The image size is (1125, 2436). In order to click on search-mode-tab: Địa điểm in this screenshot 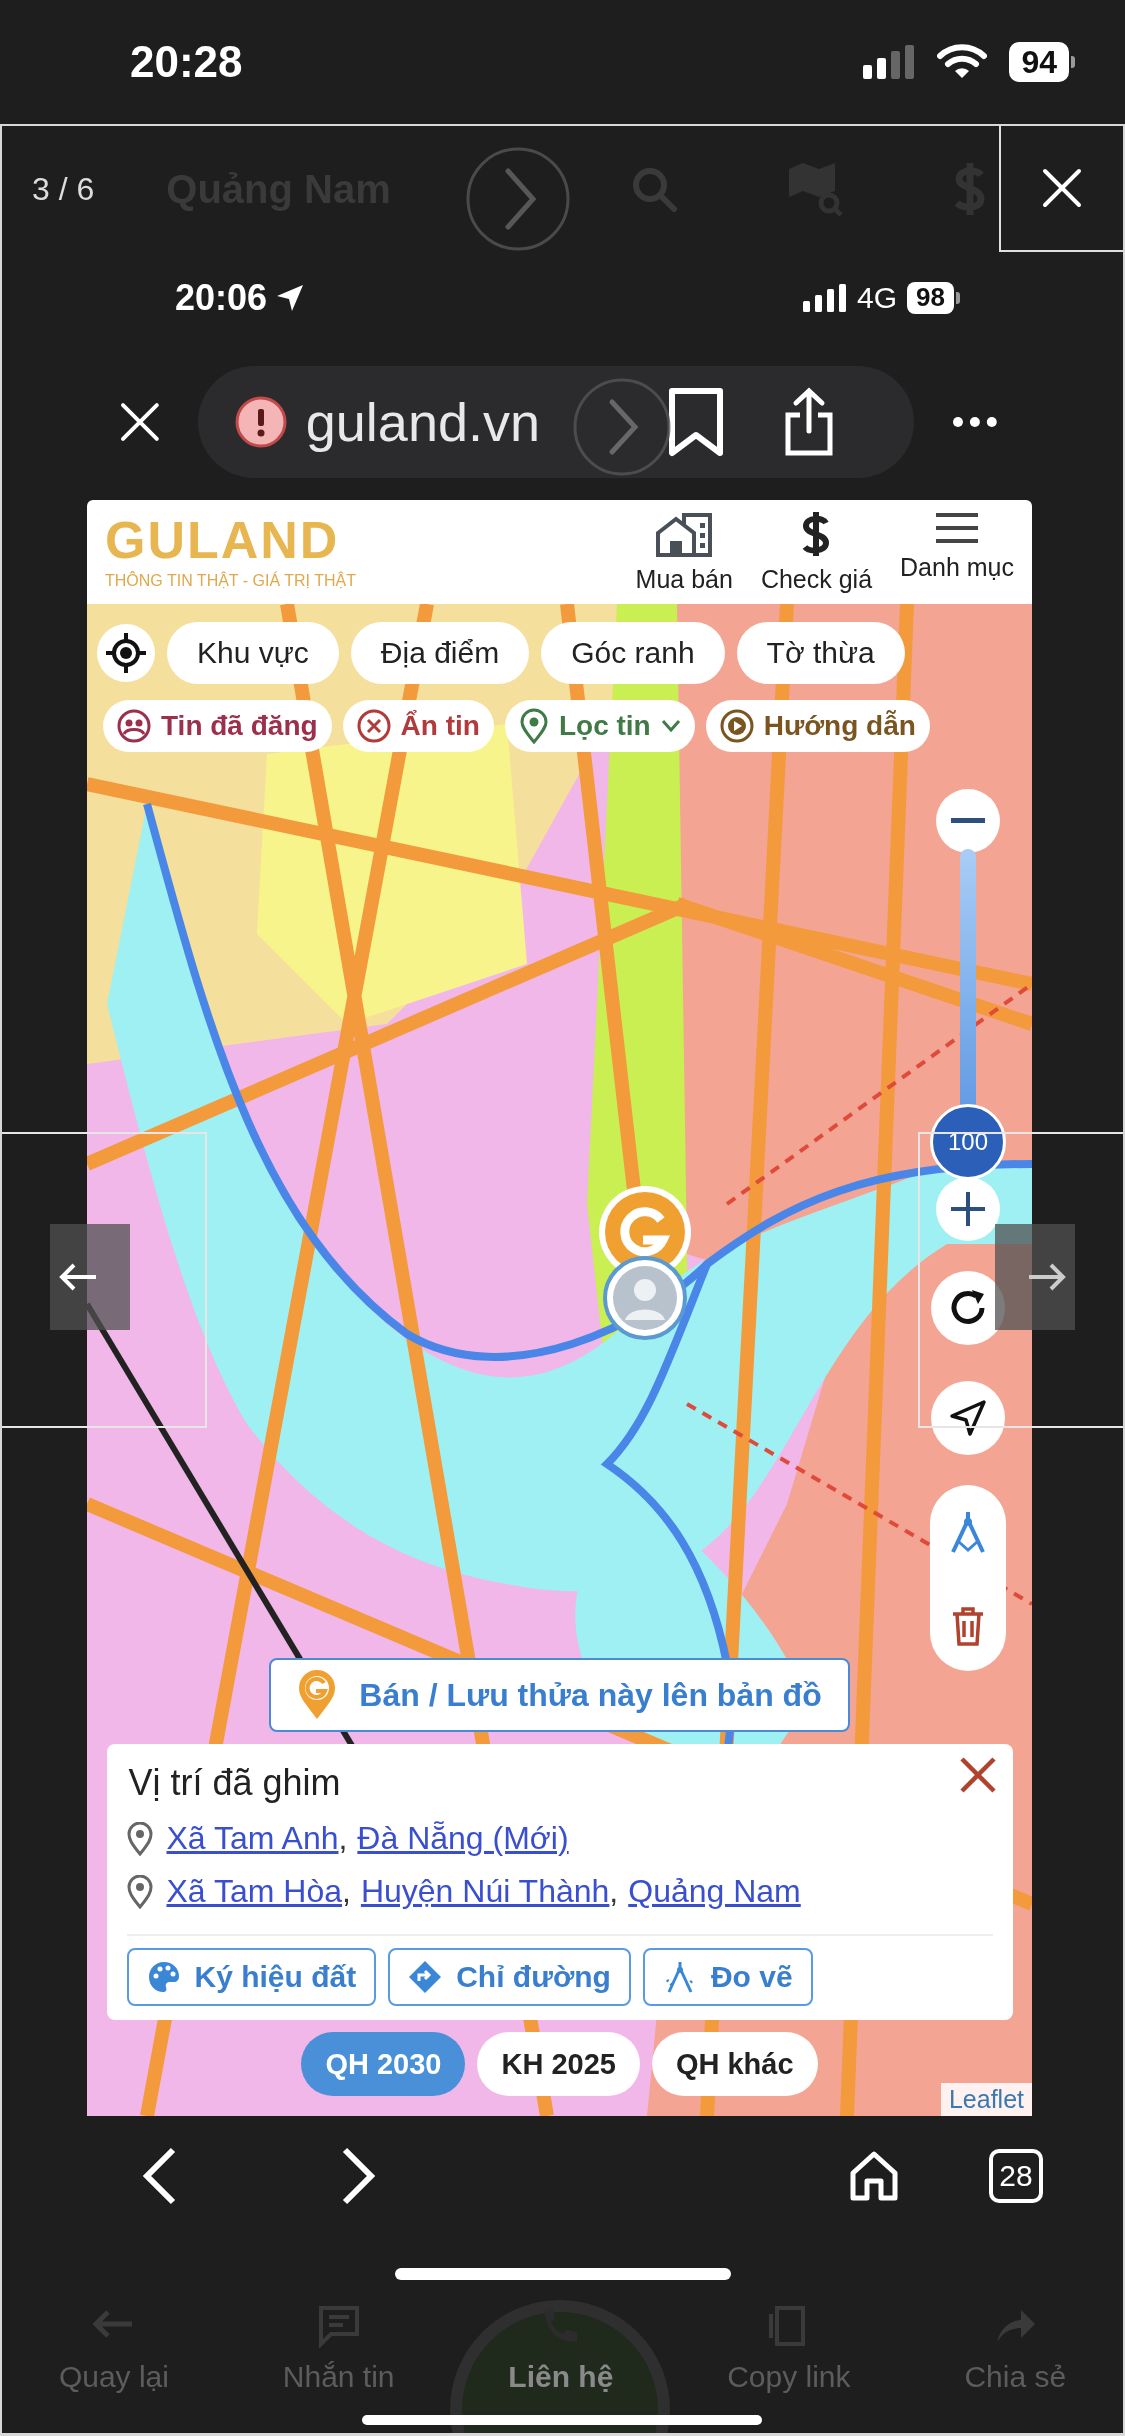, I will do `click(440, 653)`.